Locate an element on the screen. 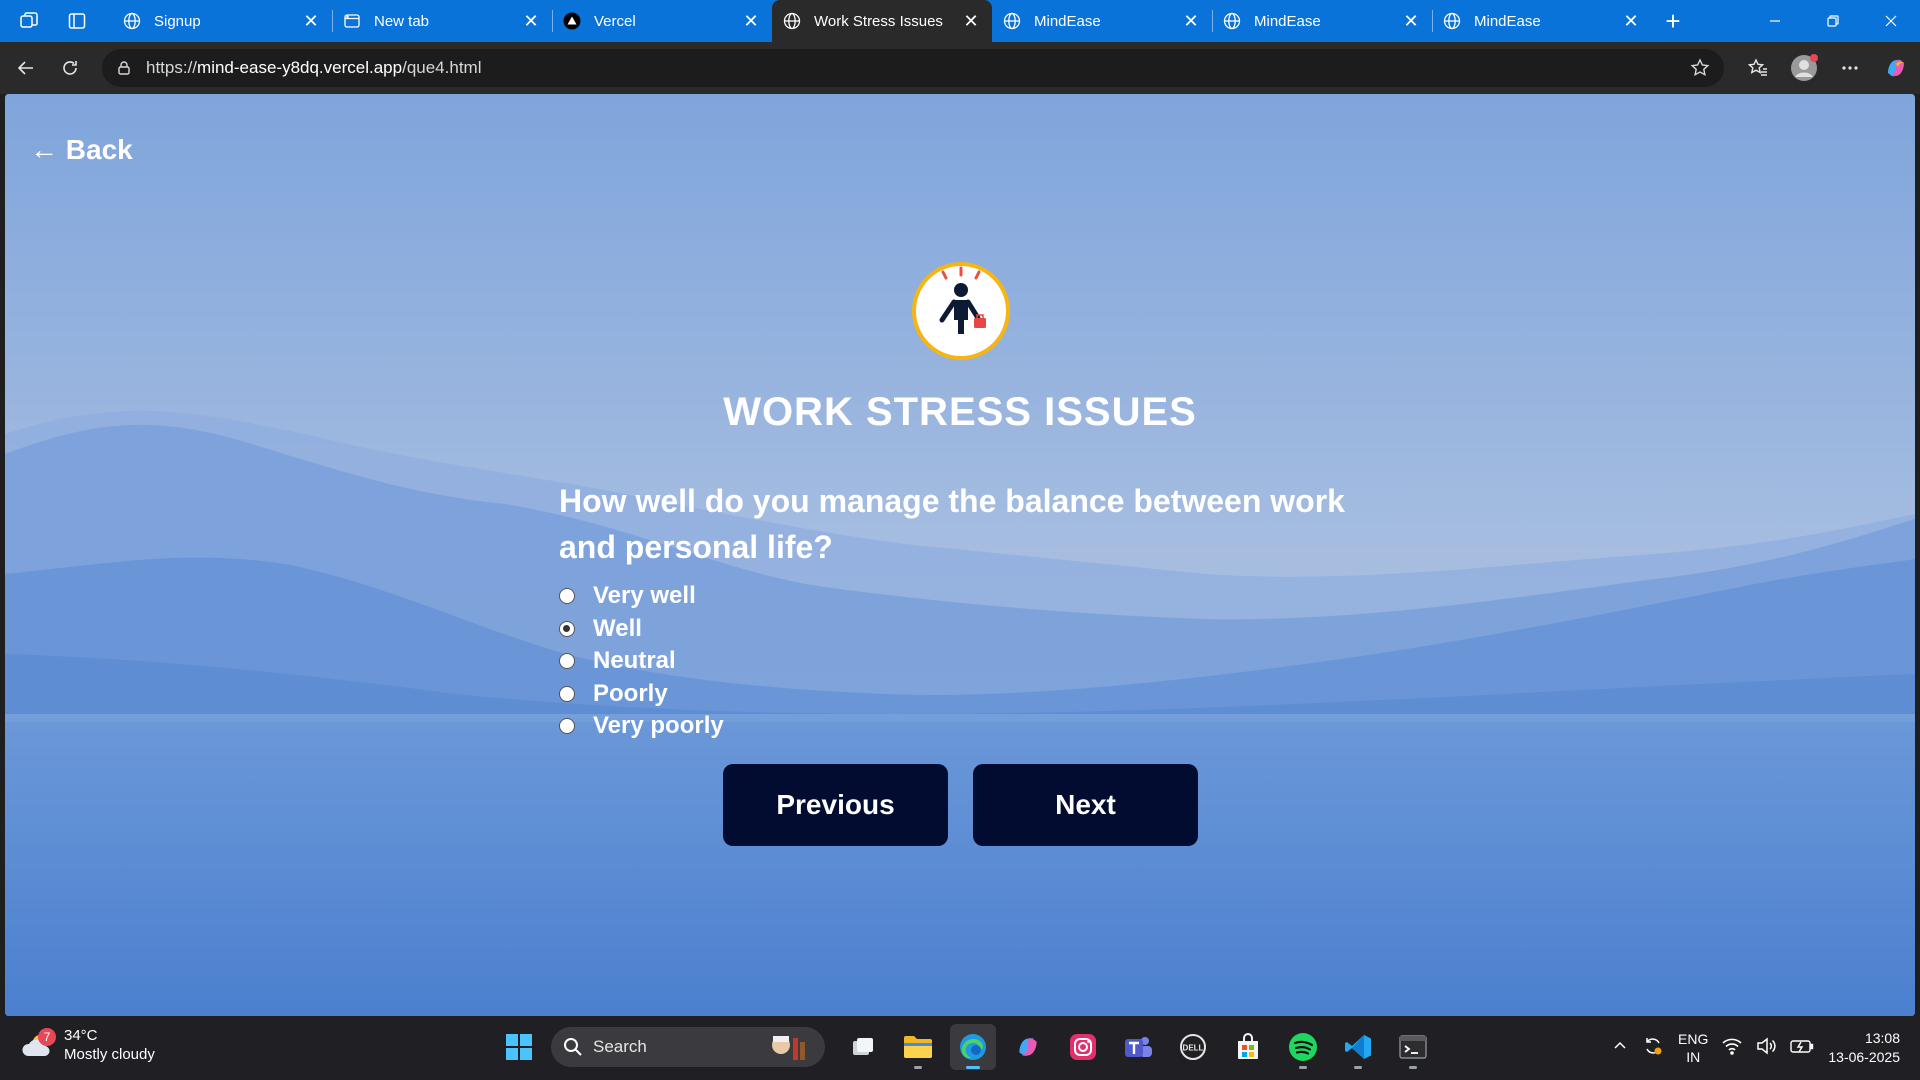 This screenshot has width=1920, height=1080. microsoft-store-icon is located at coordinates (1248, 1047).